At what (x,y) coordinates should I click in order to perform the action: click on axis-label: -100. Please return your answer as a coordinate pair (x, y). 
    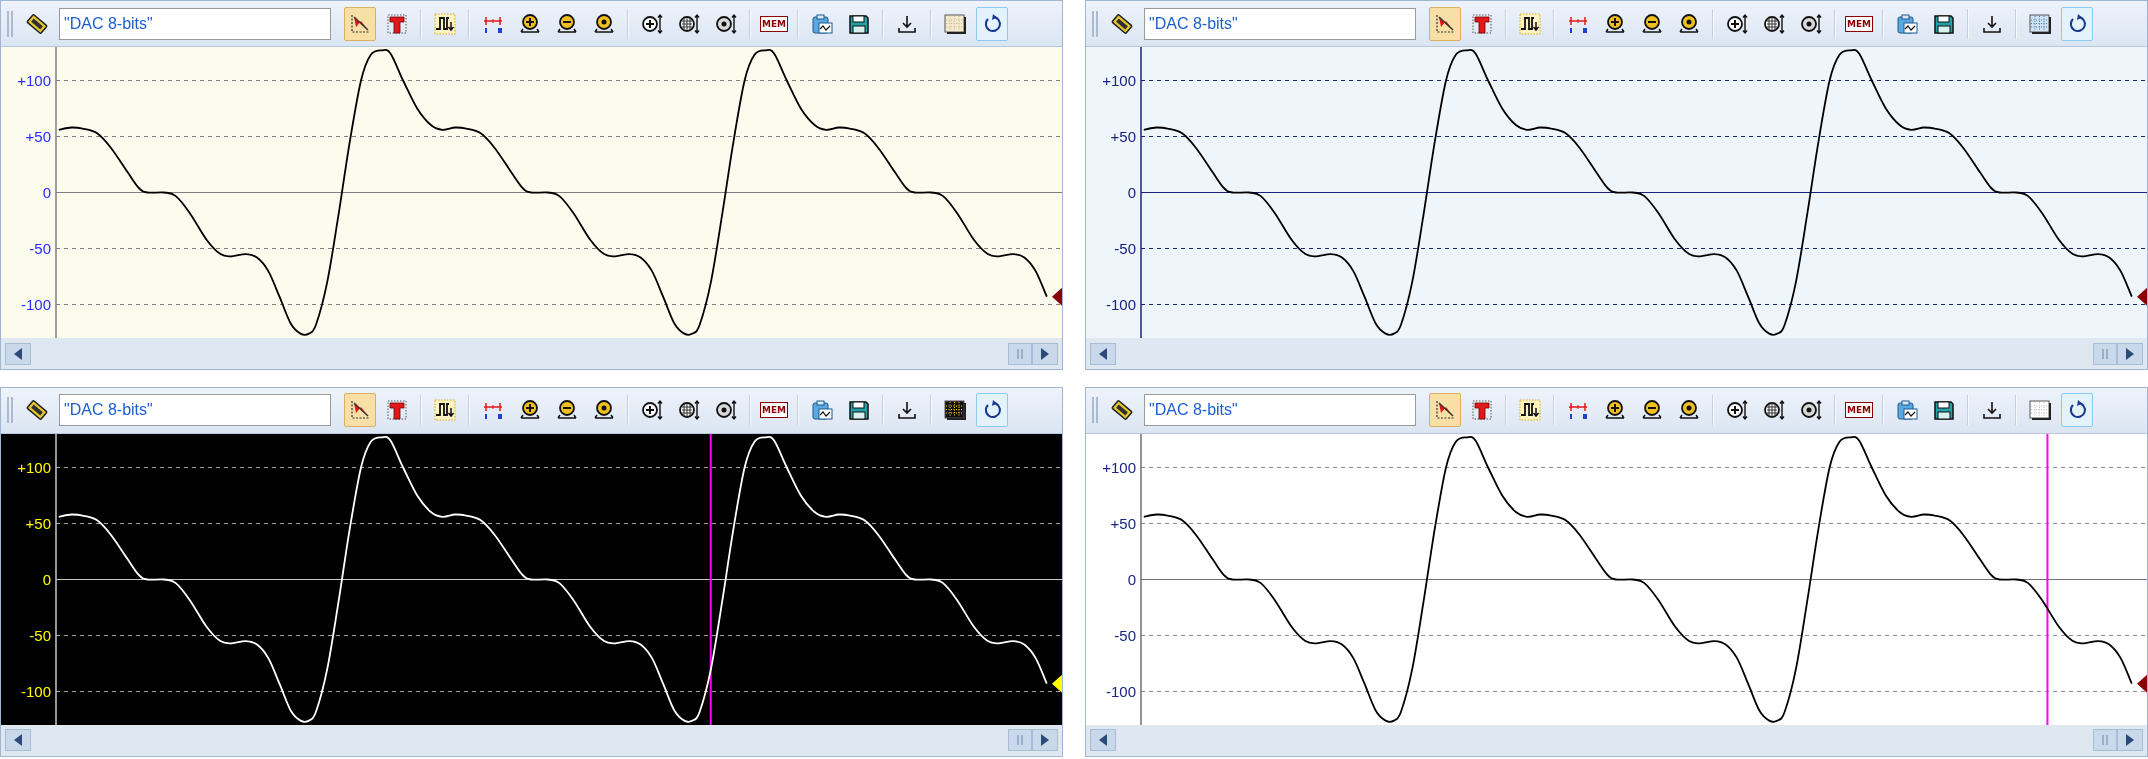
    Looking at the image, I should click on (35, 304).